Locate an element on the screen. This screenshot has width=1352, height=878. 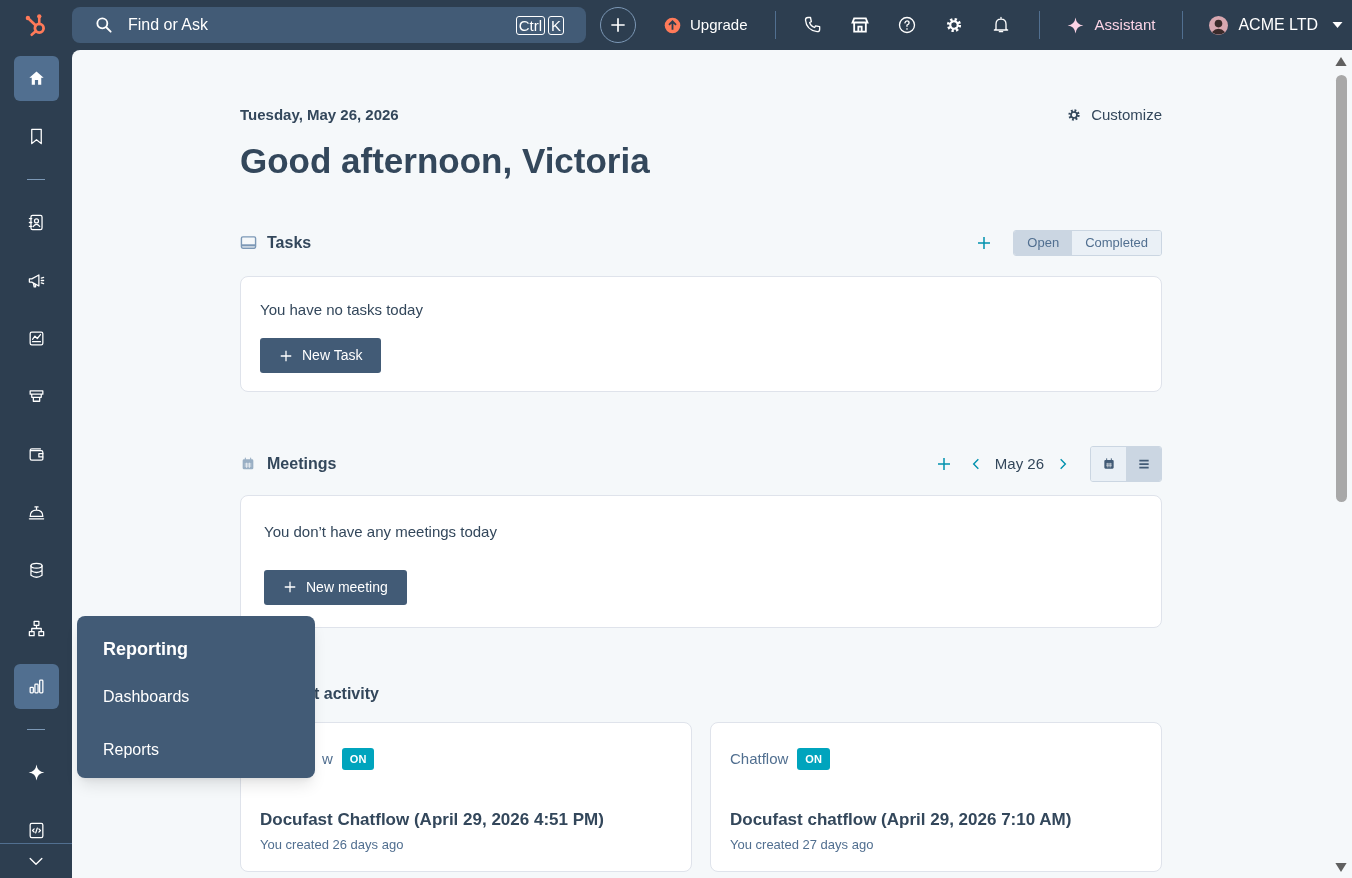
account-menu: ACME LTD is located at coordinates (1276, 25).